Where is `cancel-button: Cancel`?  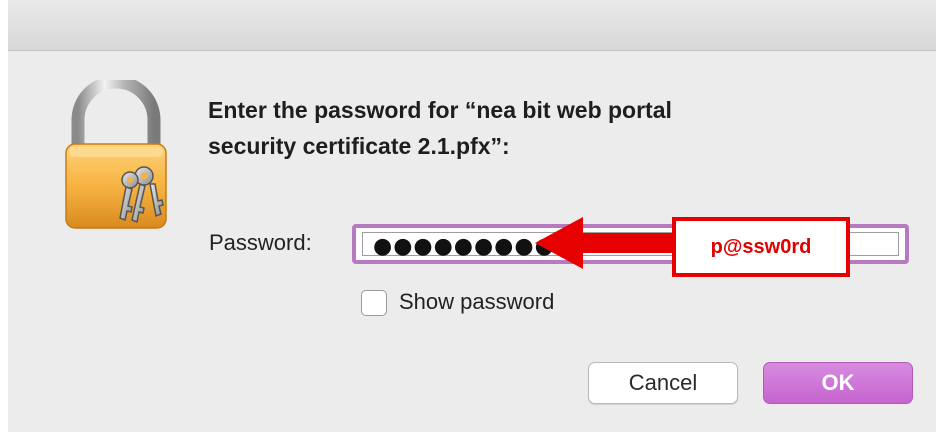 cancel-button: Cancel is located at coordinates (663, 383).